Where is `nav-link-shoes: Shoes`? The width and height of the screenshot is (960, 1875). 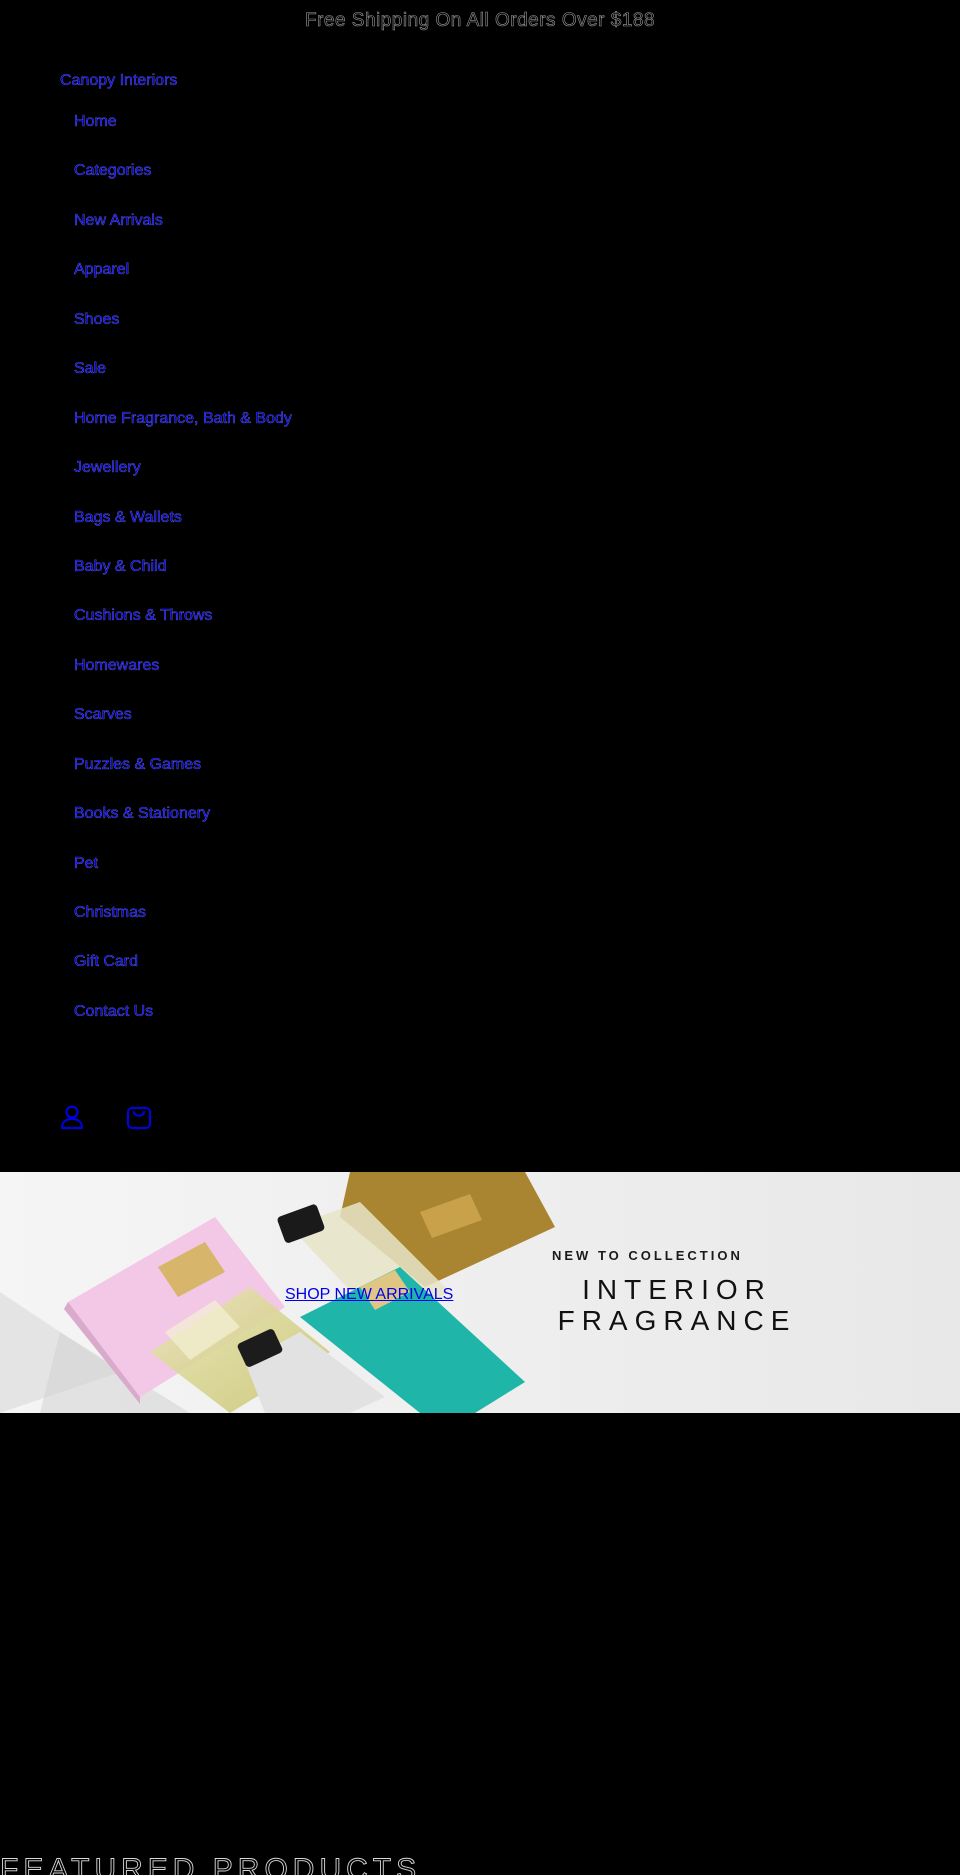
nav-link-shoes: Shoes is located at coordinates (97, 319).